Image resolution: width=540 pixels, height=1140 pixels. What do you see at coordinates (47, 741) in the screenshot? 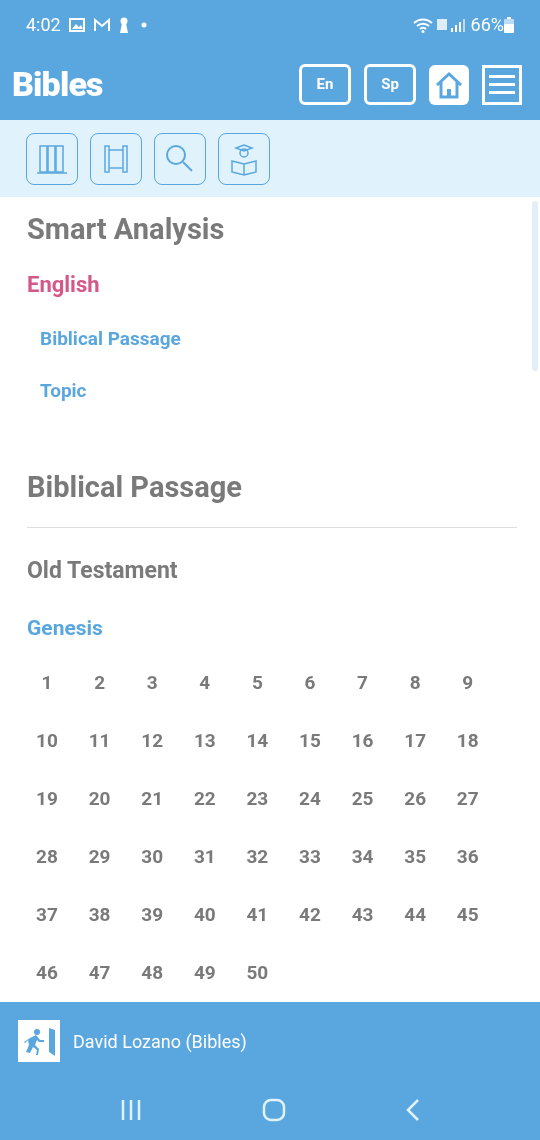
I see `chapter-link: 10` at bounding box center [47, 741].